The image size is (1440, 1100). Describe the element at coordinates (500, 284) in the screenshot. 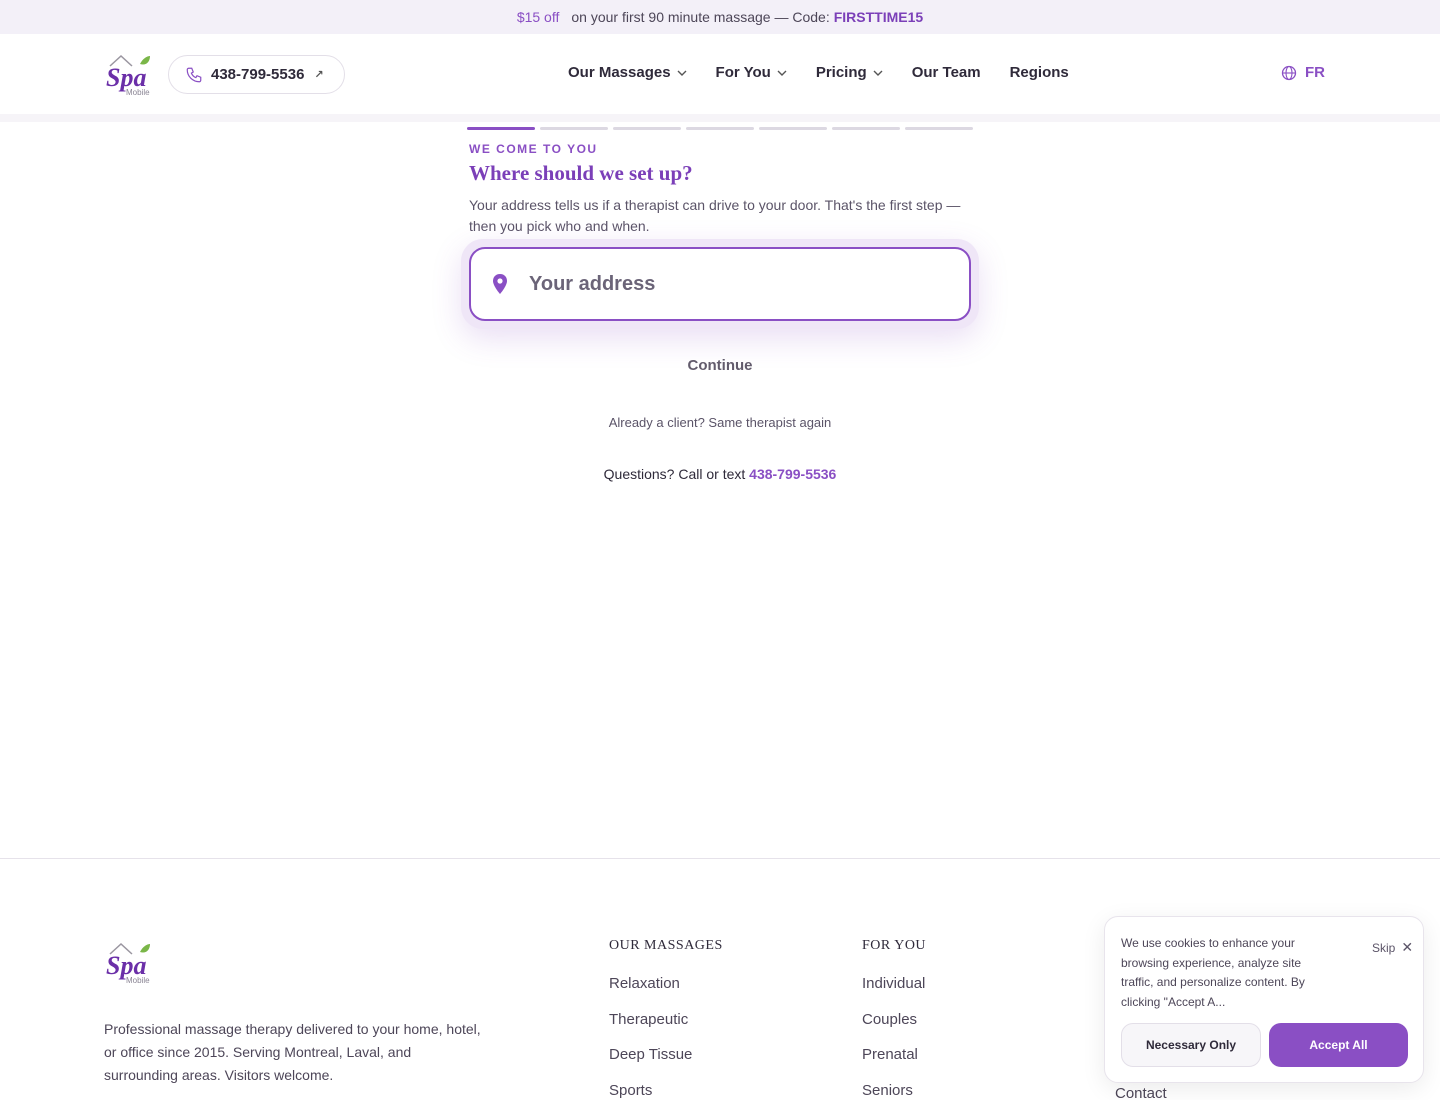

I see `location-pin-icon` at that location.